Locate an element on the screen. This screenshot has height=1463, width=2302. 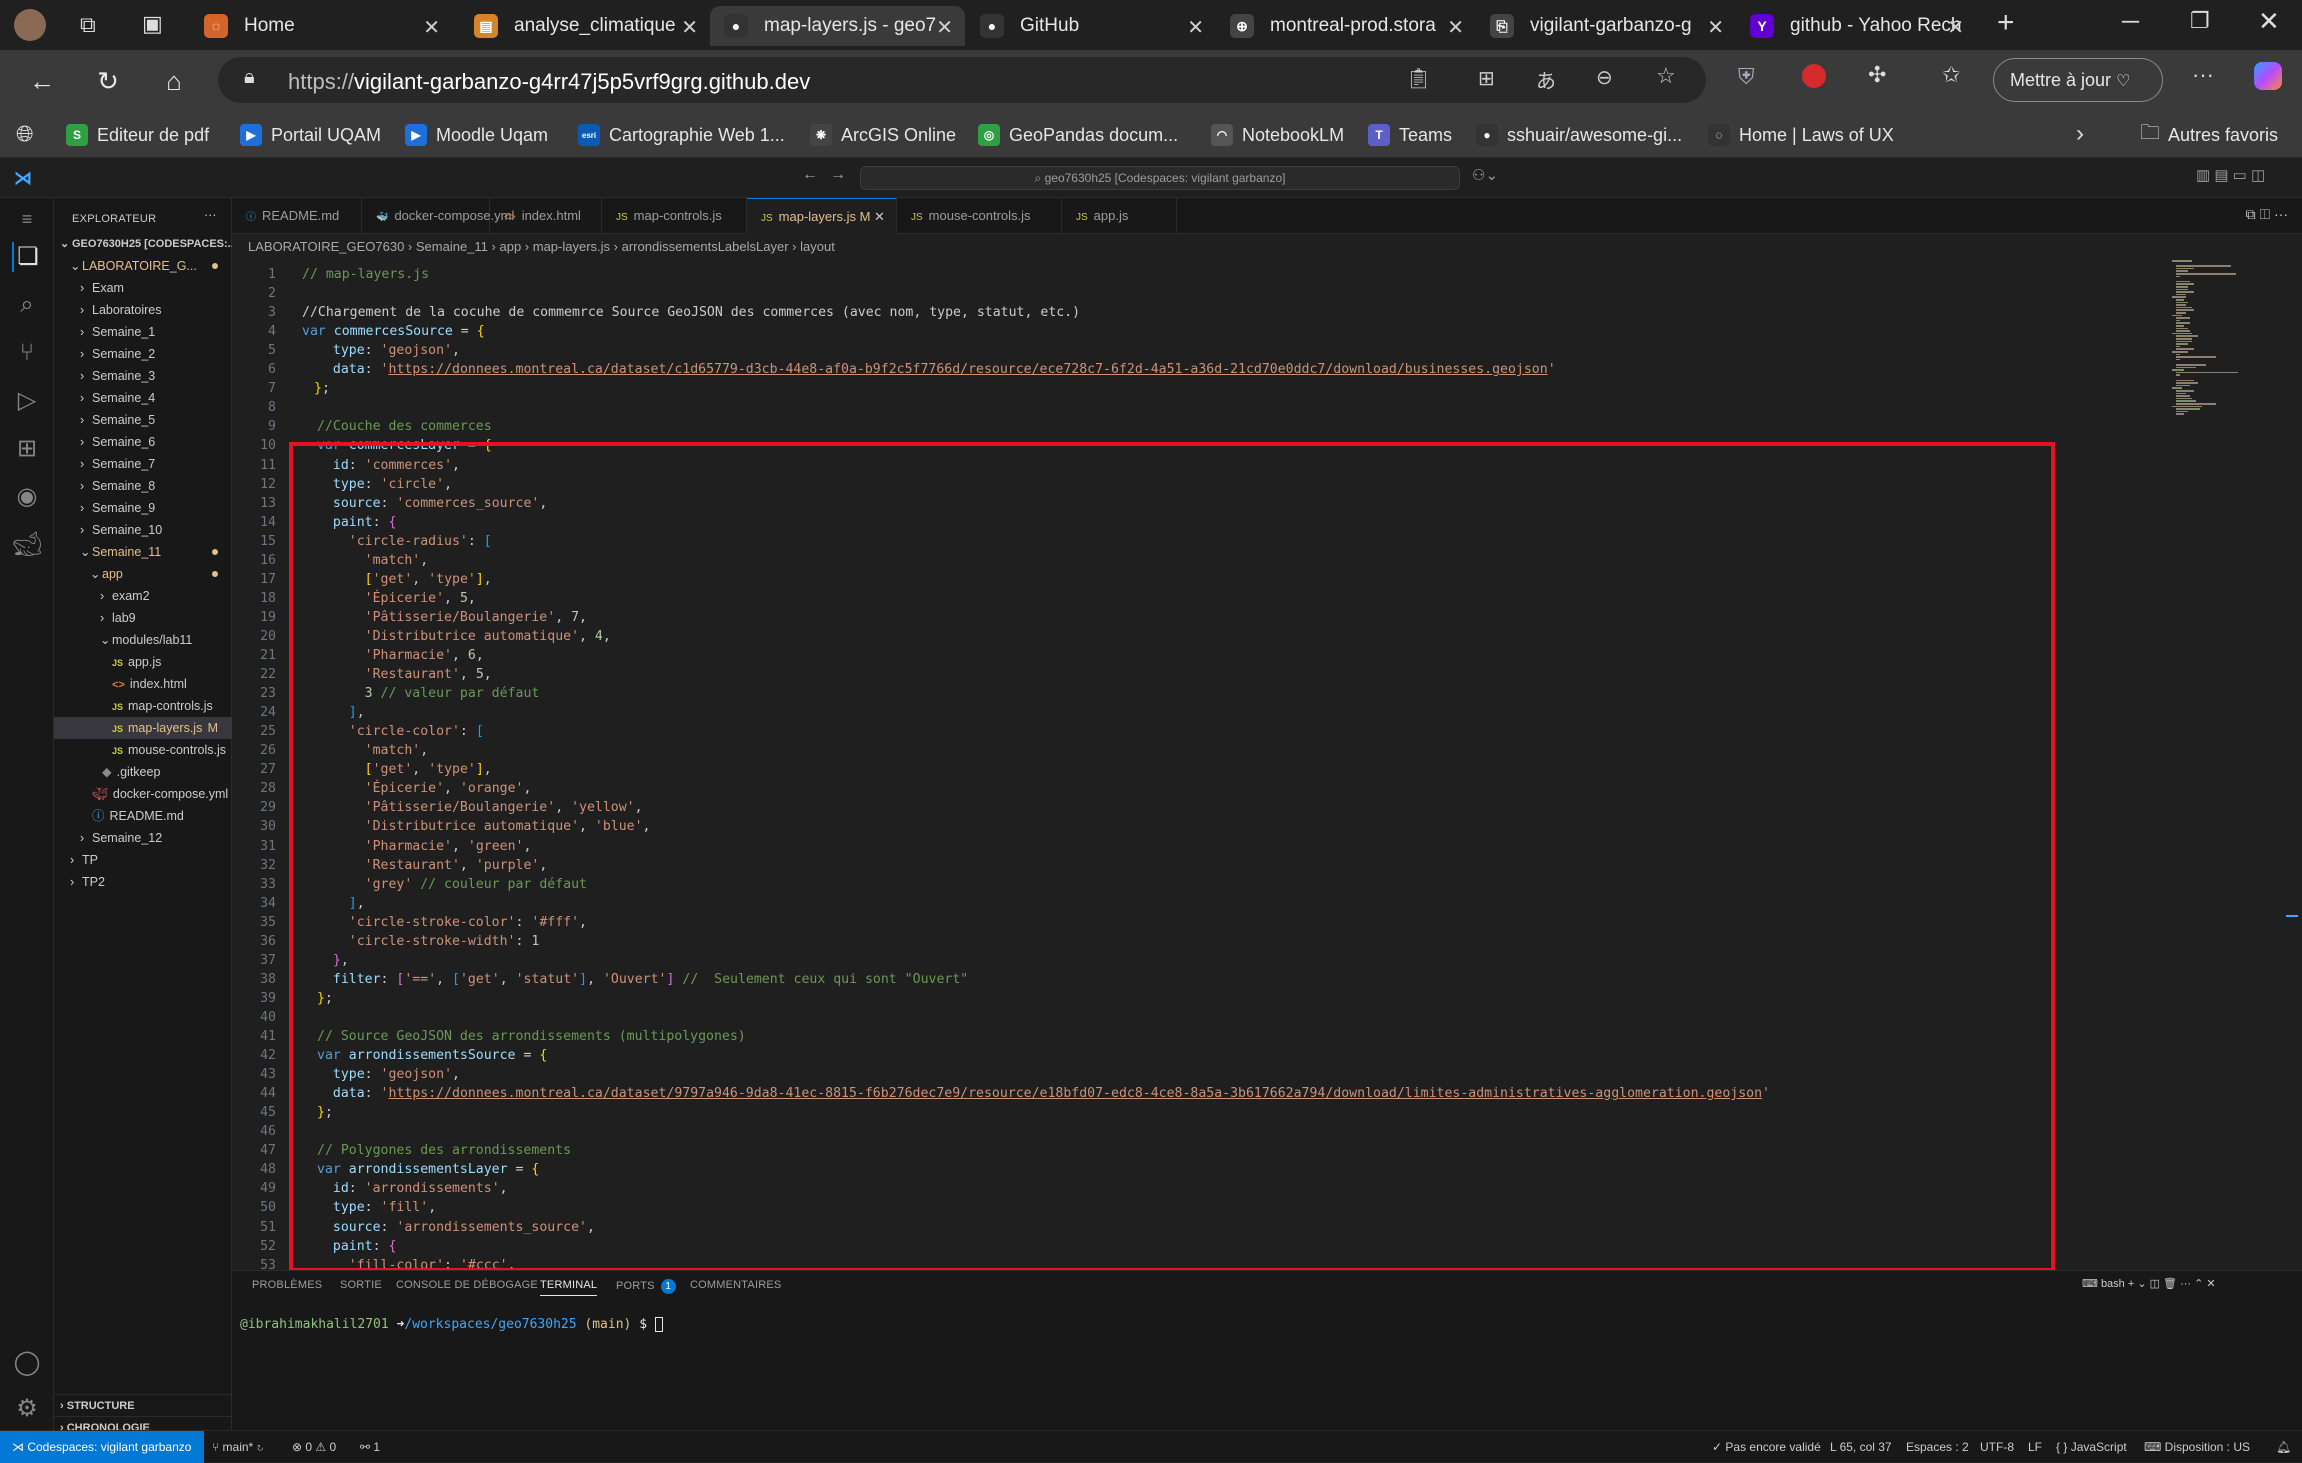
tree-item: › Semaine_1 is located at coordinates (143, 332).